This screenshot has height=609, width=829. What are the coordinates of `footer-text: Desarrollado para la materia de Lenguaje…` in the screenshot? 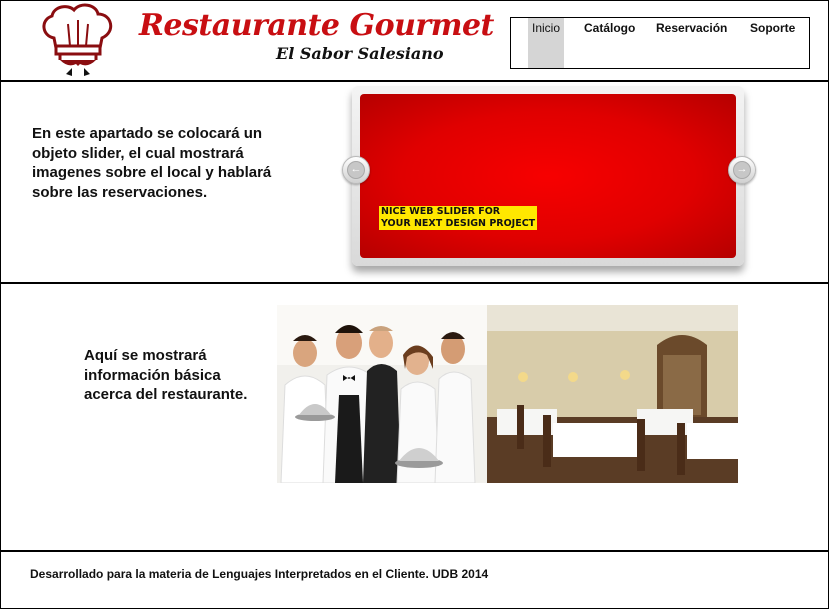 It's located at (259, 574).